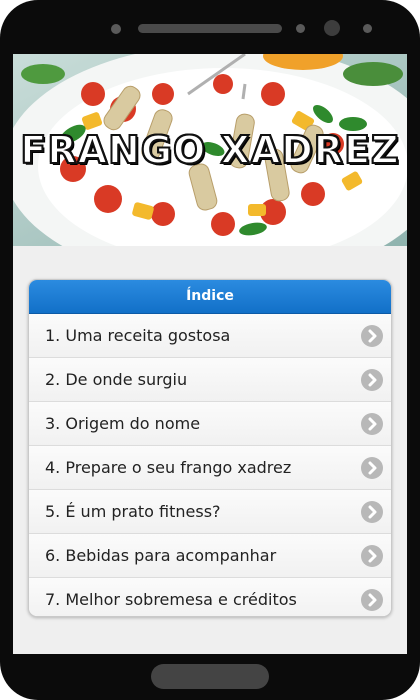 This screenshot has width=420, height=700. What do you see at coordinates (133, 511) in the screenshot?
I see `index-item-label: 5. É um prato fitness?` at bounding box center [133, 511].